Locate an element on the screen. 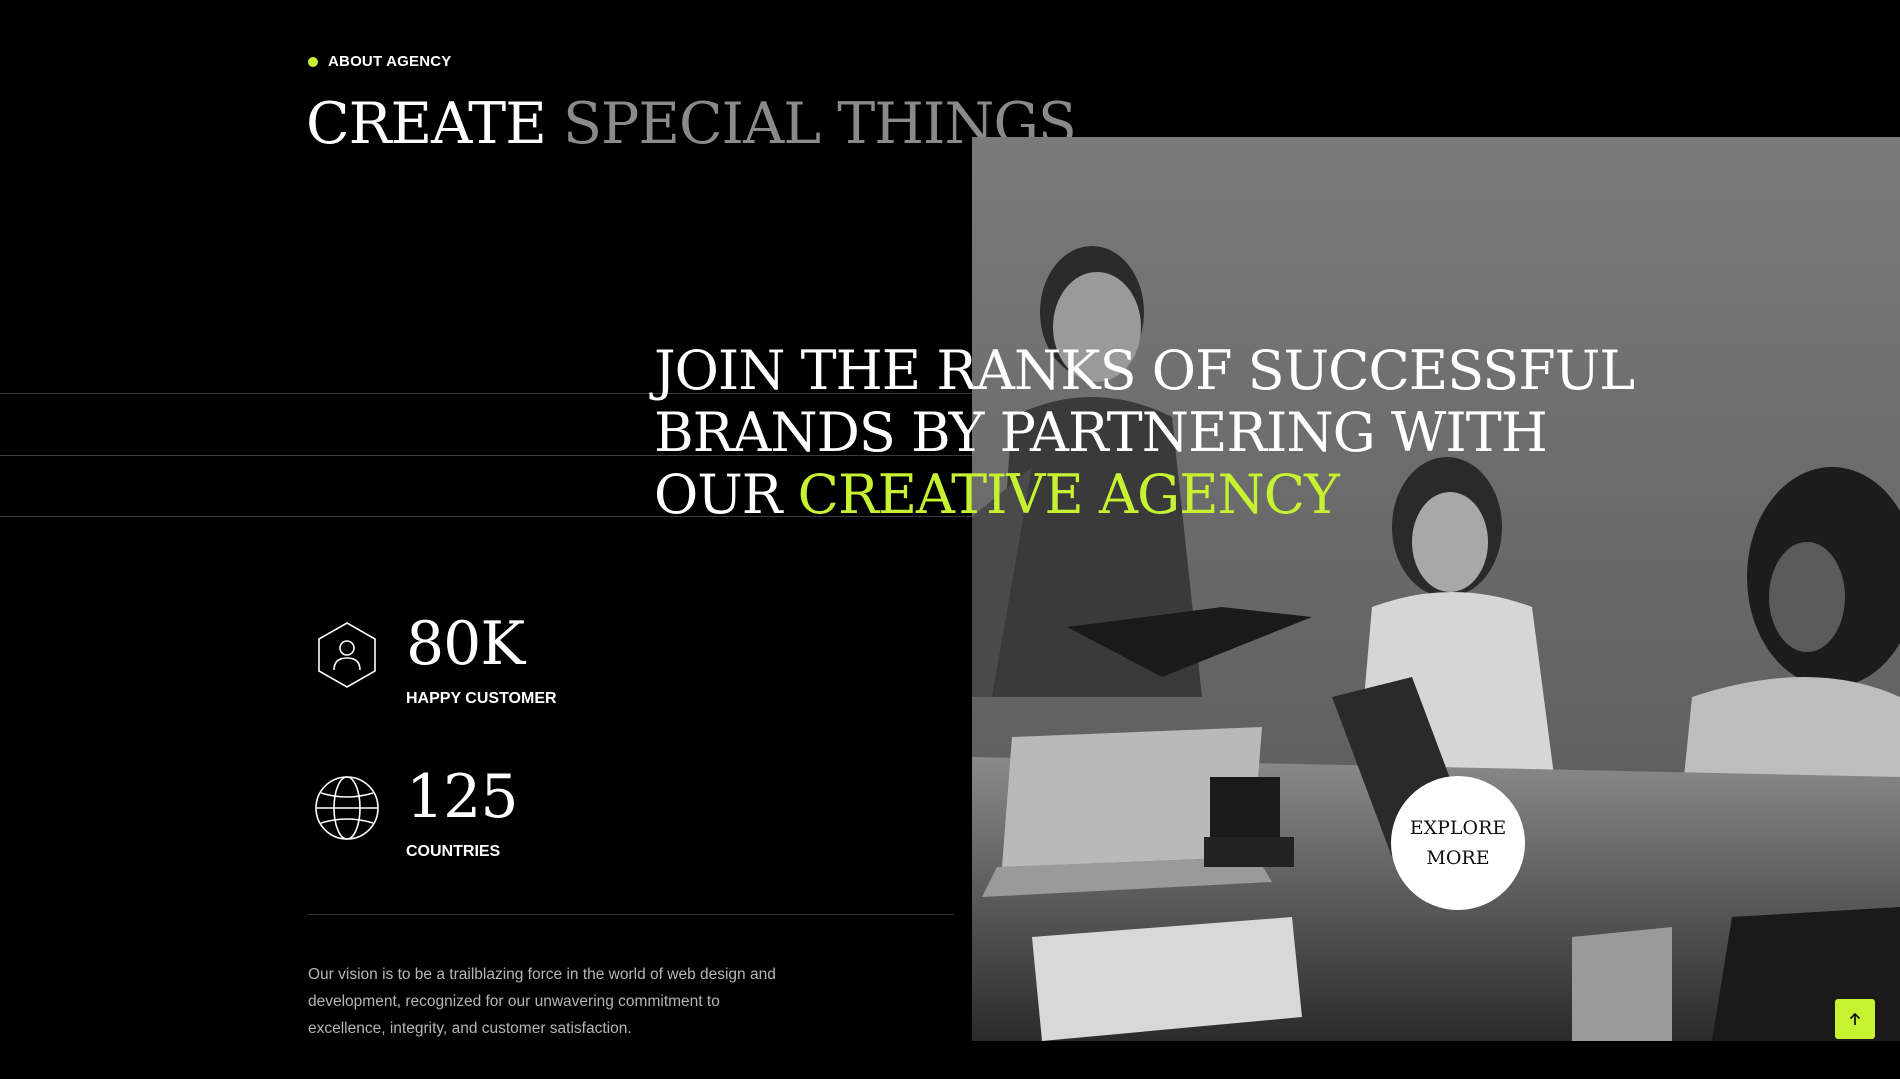 This screenshot has width=1900, height=1079. stat-value: 80K is located at coordinates (465, 644).